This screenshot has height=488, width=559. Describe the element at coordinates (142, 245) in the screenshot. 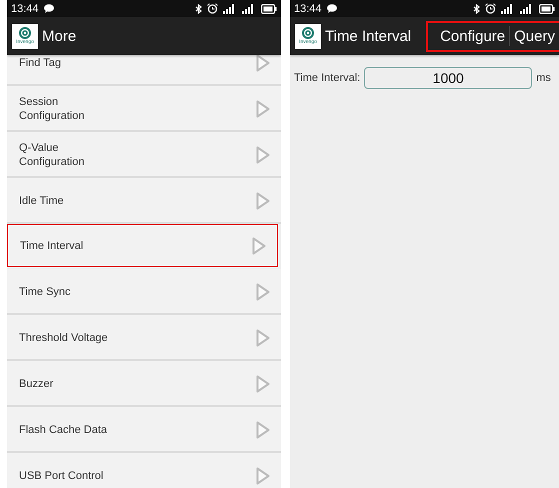

I see `menu-item: Time Interval` at that location.